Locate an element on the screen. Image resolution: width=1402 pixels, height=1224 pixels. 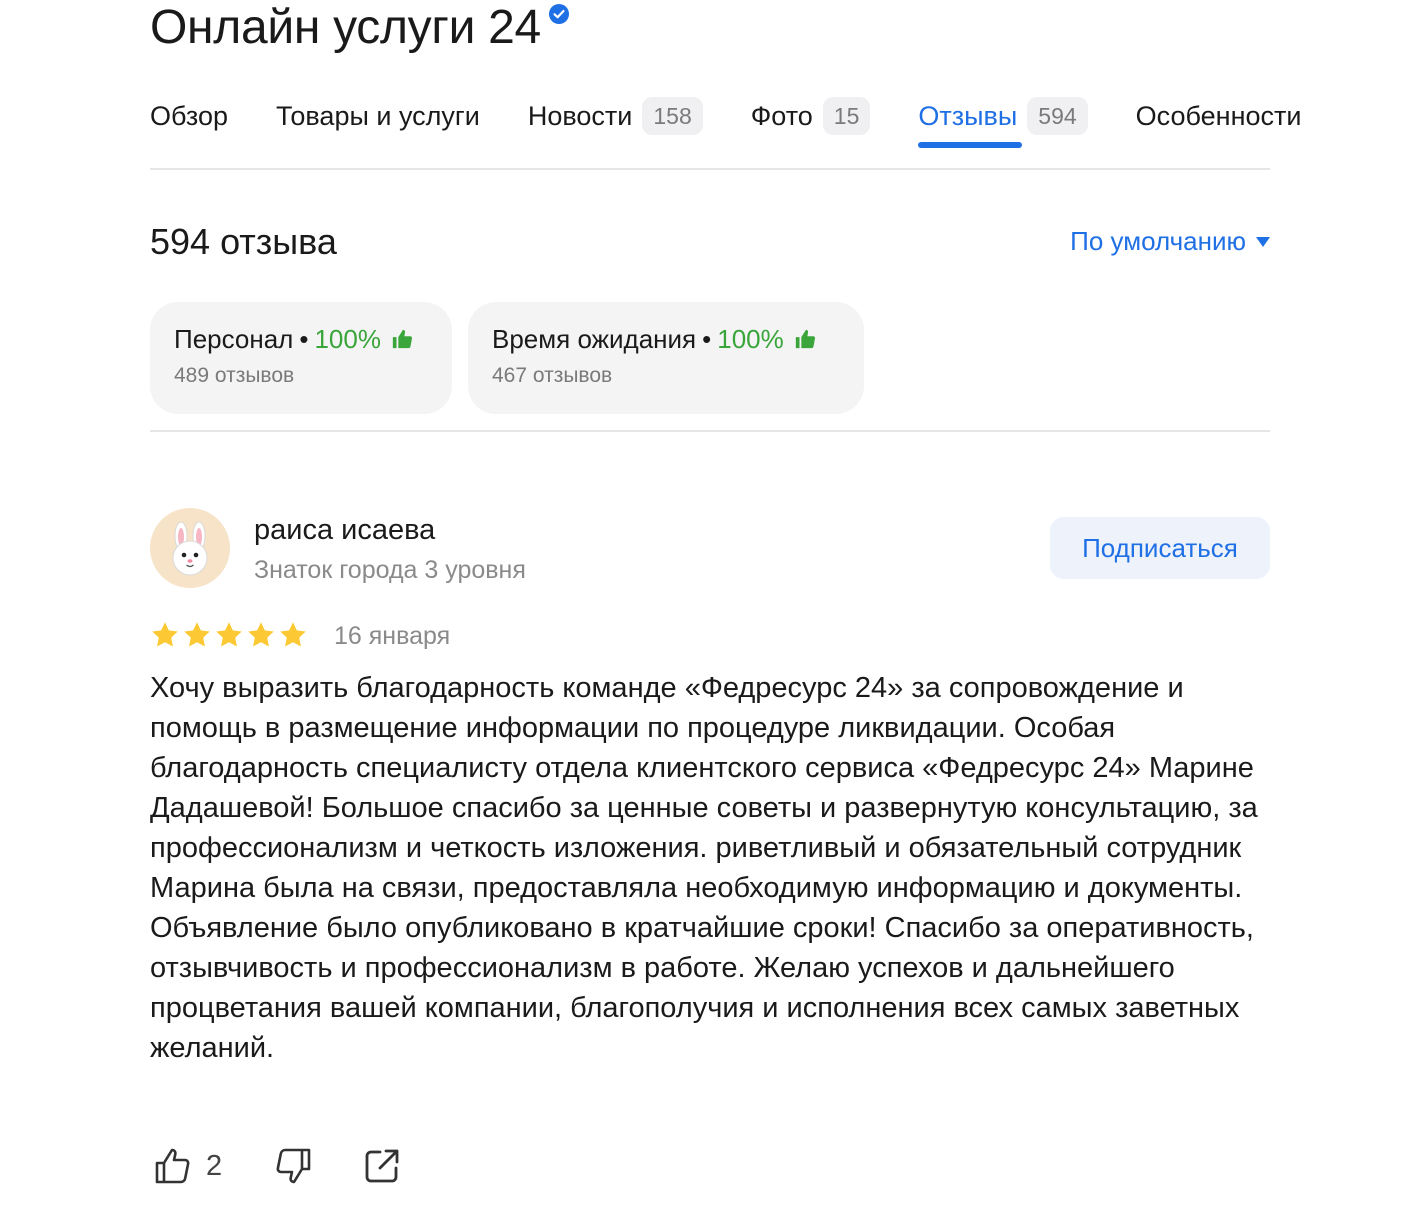
verified-badge-icon is located at coordinates (558, 14).